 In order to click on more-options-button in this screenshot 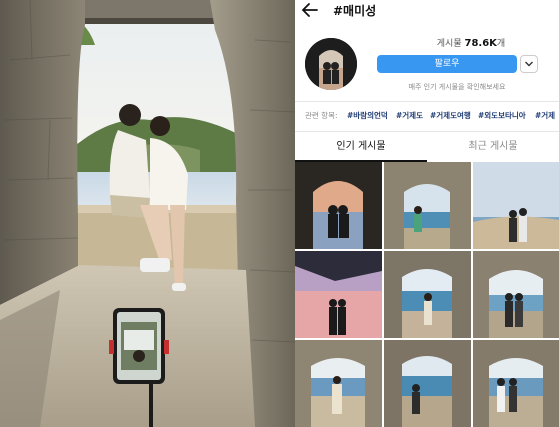, I will do `click(529, 64)`.